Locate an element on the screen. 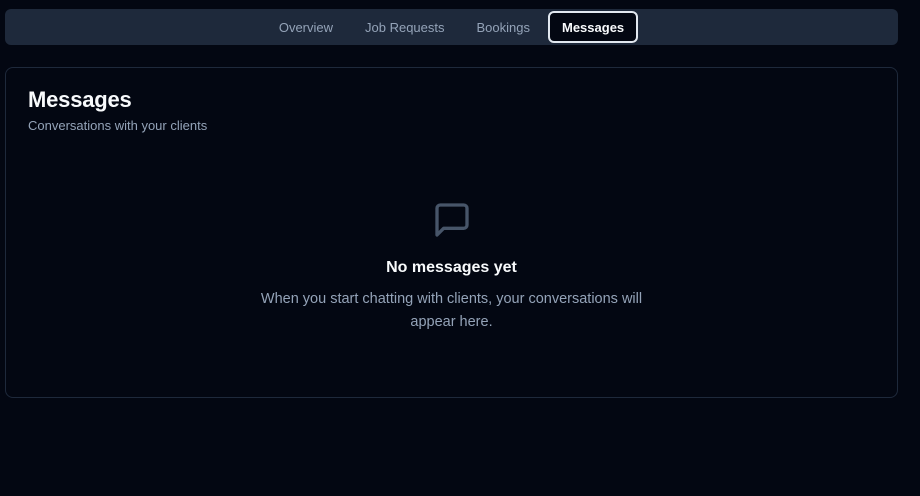 The width and height of the screenshot is (920, 496). tab-bookings: Bookings is located at coordinates (503, 27).